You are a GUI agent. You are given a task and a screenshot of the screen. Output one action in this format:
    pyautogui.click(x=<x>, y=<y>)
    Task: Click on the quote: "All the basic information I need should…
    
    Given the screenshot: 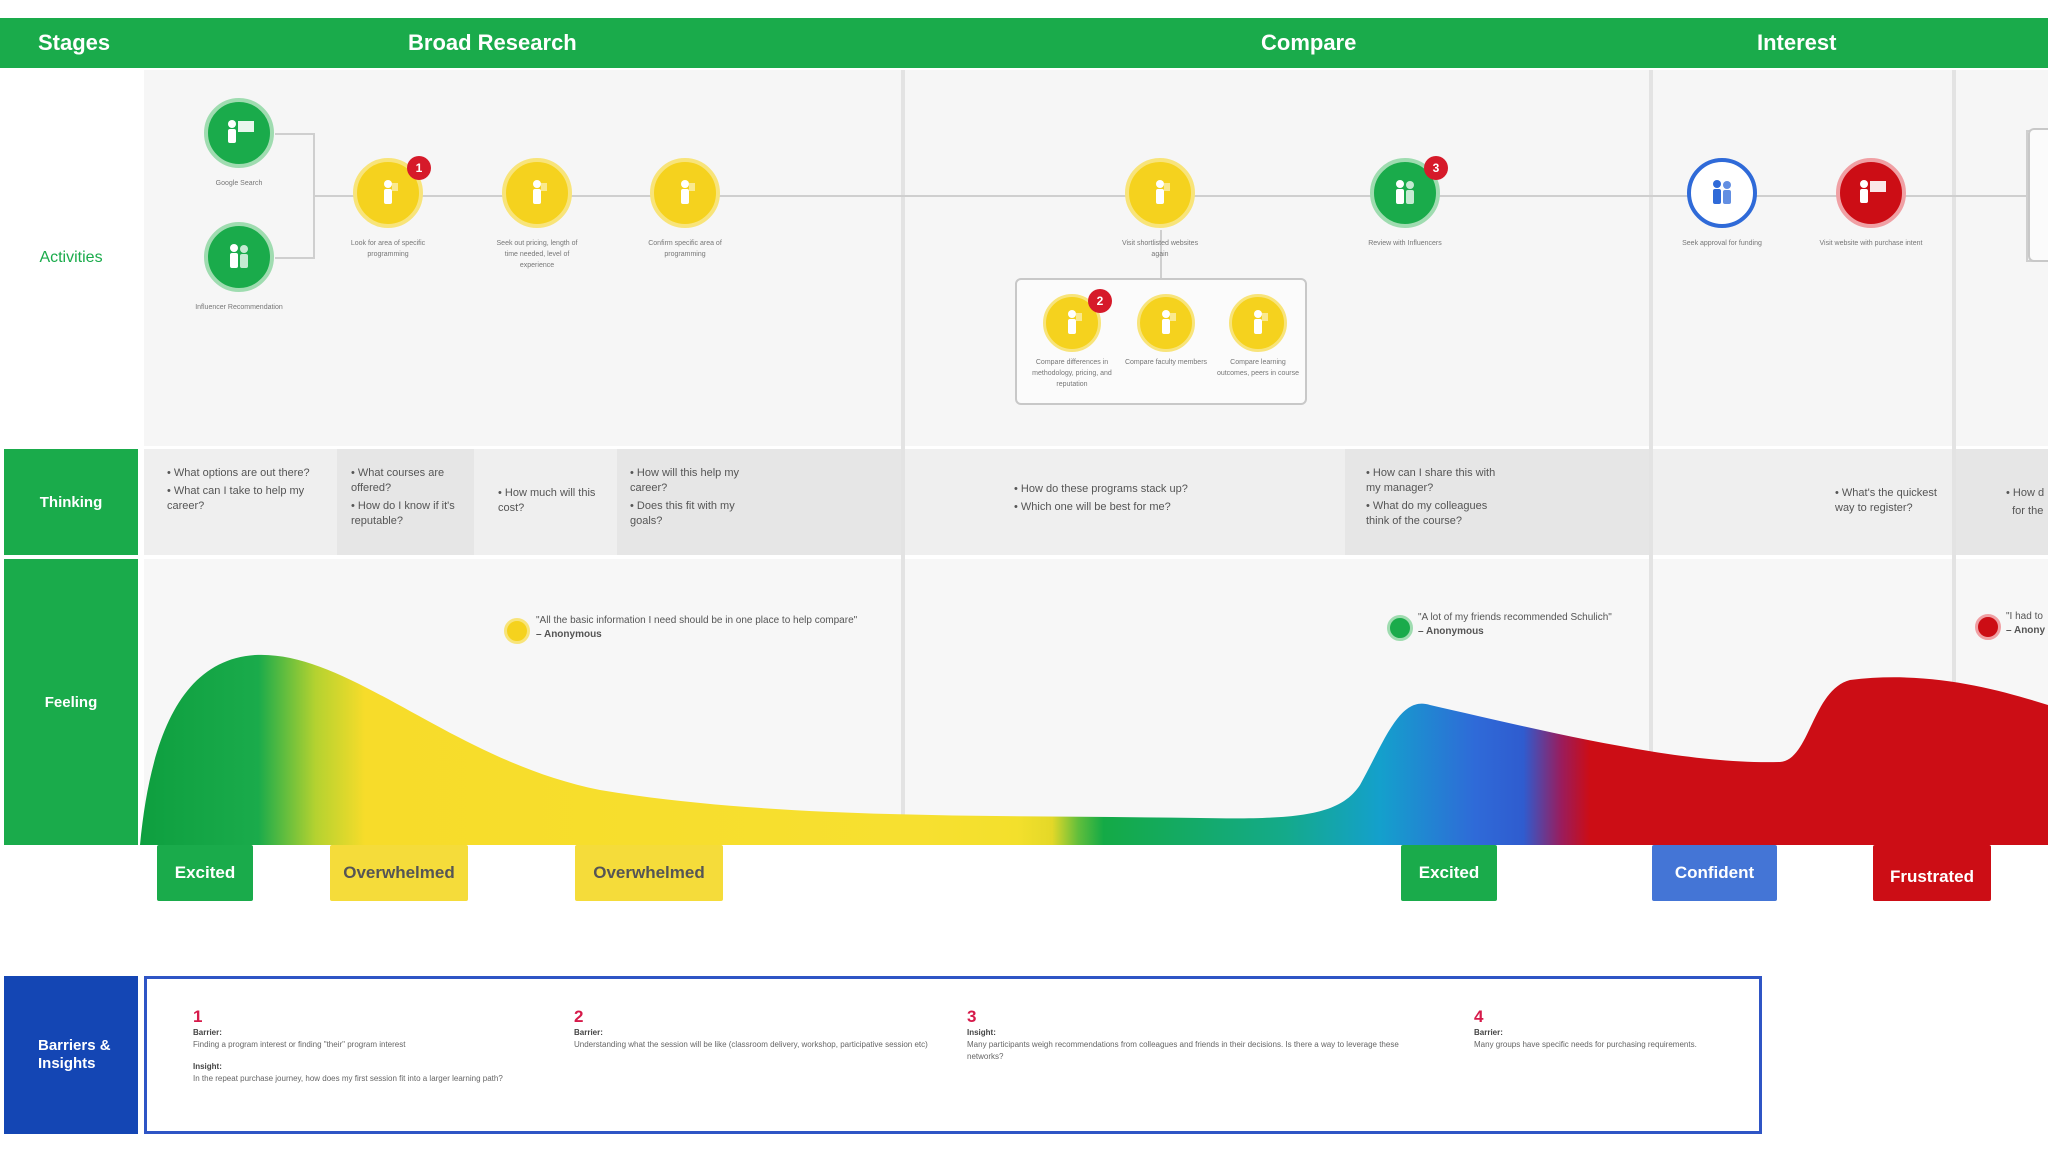 What is the action you would take?
    pyautogui.click(x=697, y=627)
    